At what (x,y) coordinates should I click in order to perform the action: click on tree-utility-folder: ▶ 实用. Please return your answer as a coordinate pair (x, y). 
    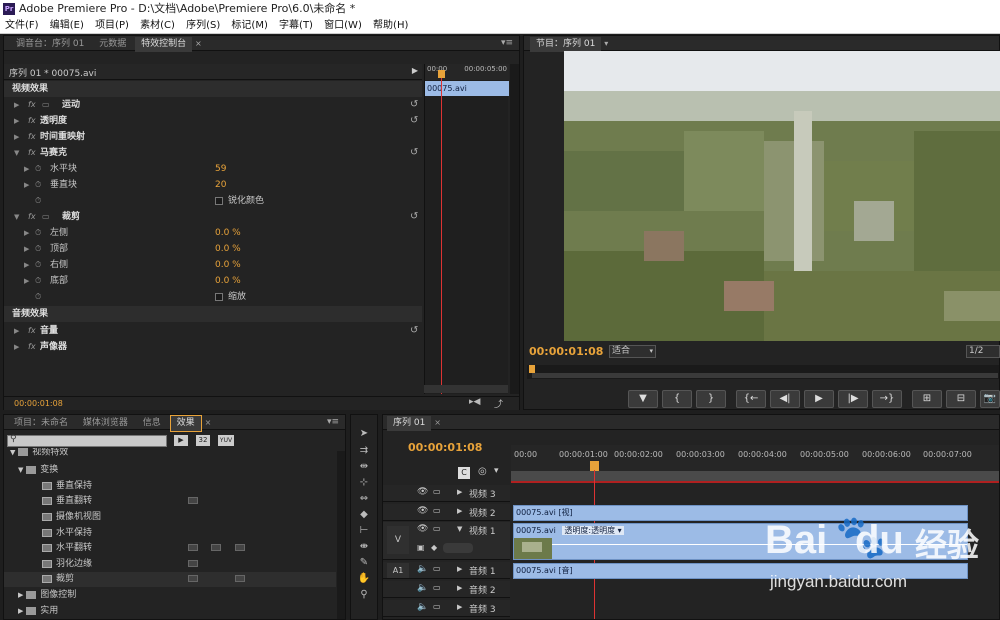
    Looking at the image, I should click on (38, 611).